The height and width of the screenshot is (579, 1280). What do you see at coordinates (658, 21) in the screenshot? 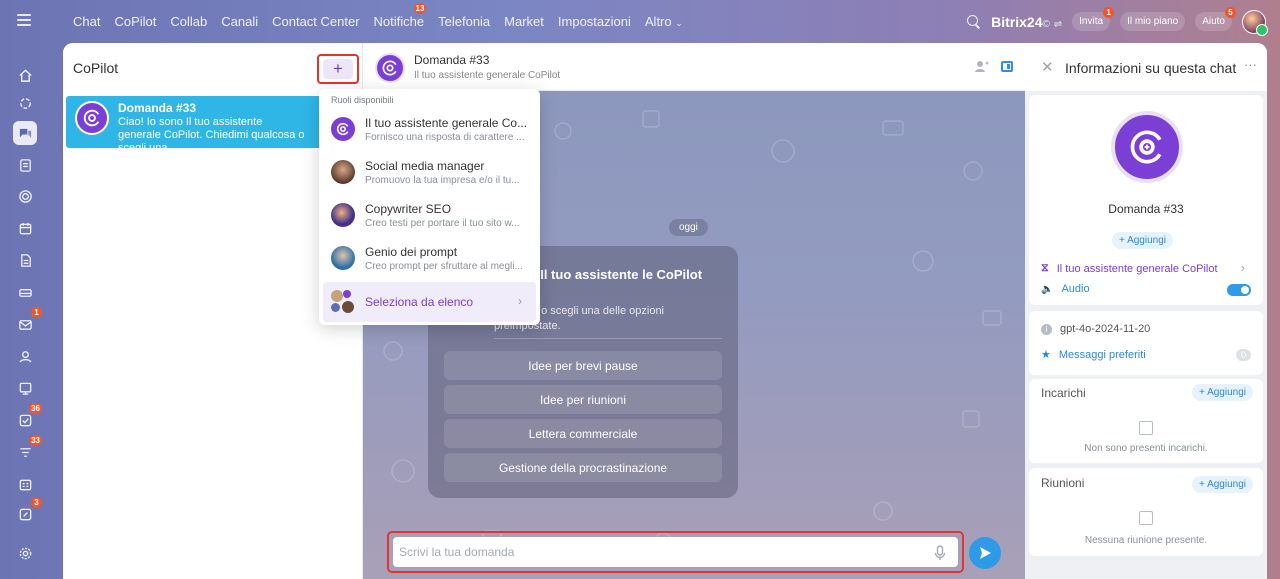
I see `nav-altro-label: Altro` at bounding box center [658, 21].